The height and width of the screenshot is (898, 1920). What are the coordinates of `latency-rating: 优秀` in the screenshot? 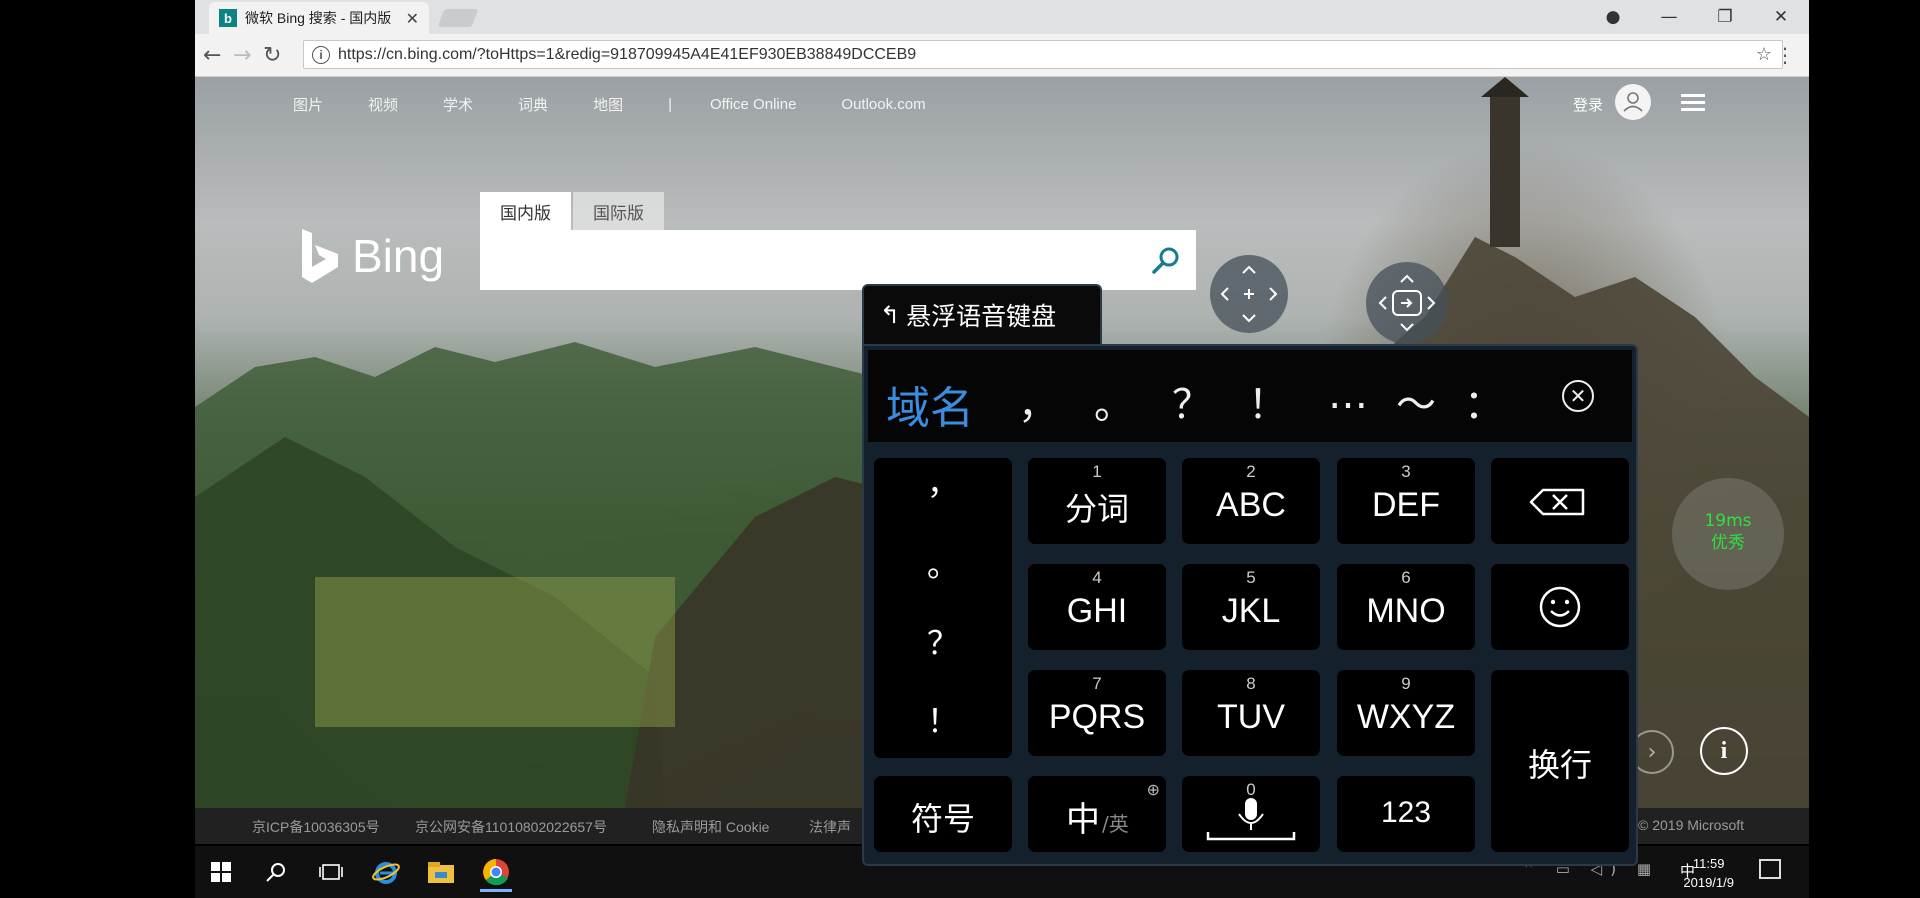 It's located at (1728, 543).